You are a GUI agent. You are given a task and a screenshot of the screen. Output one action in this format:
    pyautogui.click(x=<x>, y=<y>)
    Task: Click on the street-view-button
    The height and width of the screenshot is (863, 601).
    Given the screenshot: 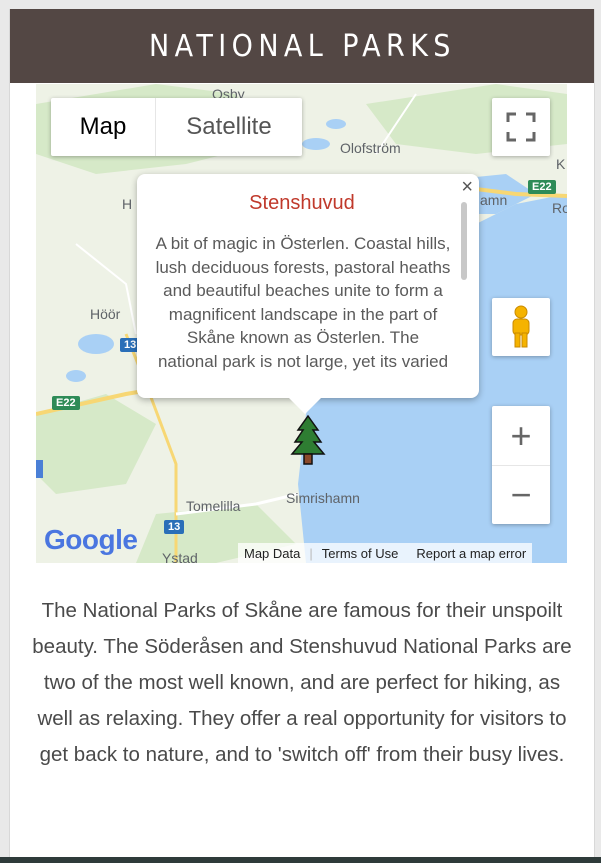 What is the action you would take?
    pyautogui.click(x=521, y=327)
    